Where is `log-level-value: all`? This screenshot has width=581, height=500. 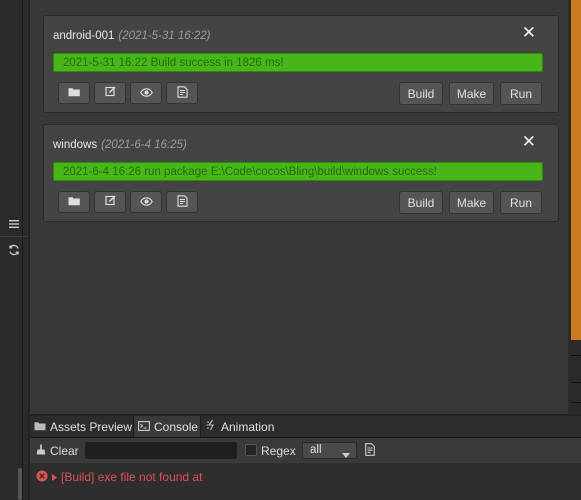
log-level-value: all is located at coordinates (316, 450).